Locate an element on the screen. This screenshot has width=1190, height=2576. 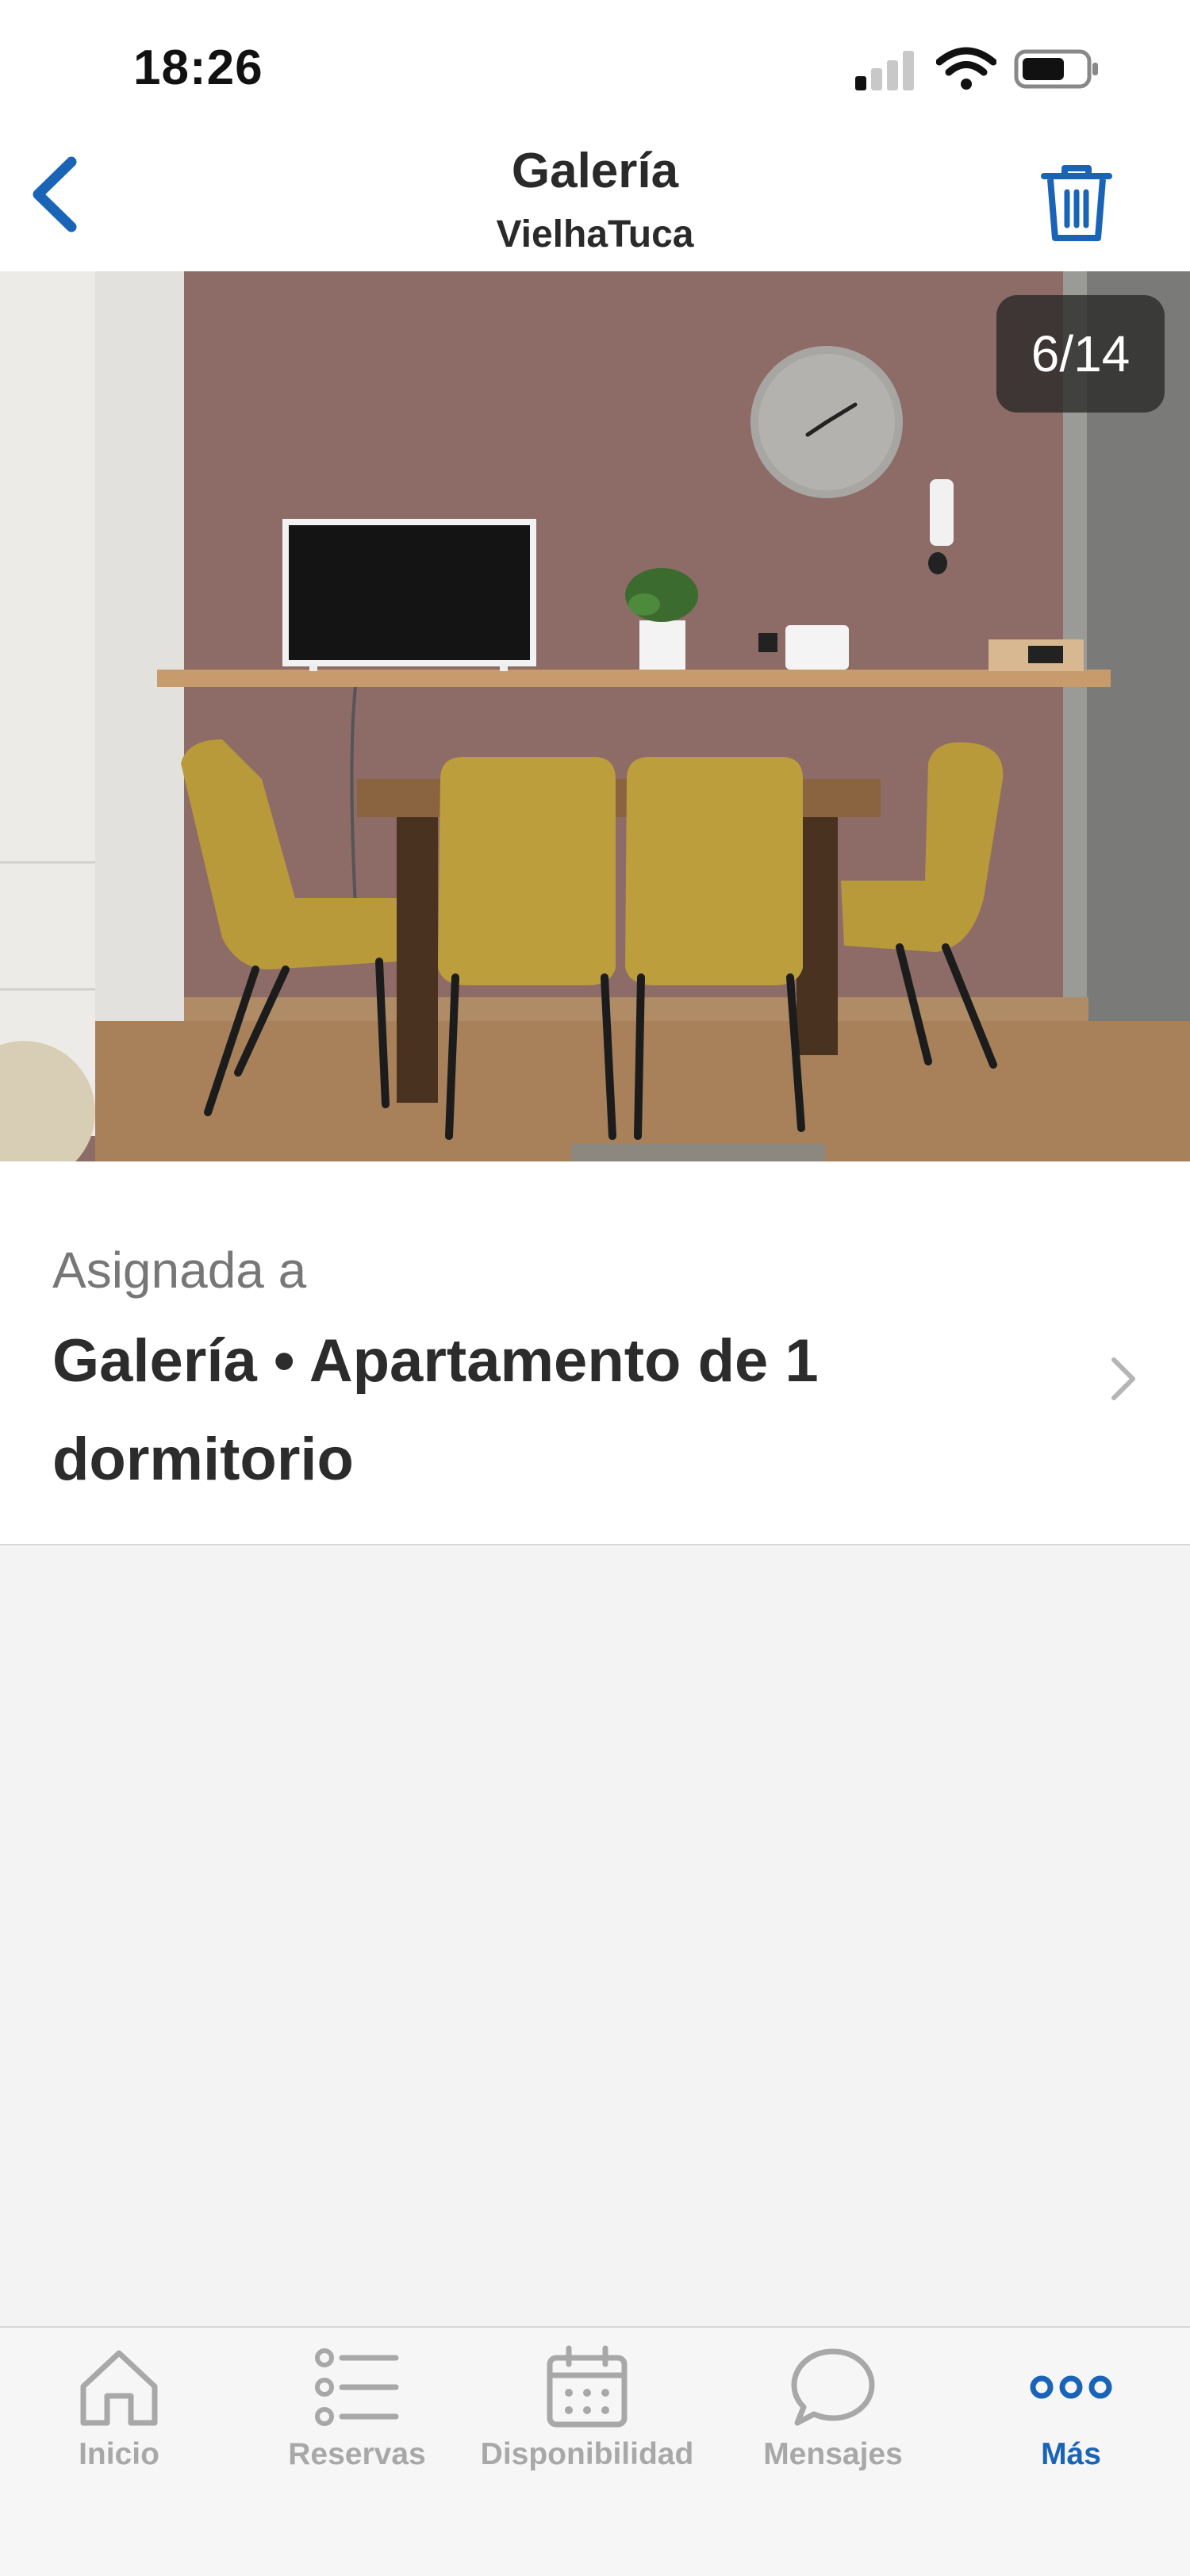
tab-mas: Más is located at coordinates (1071, 2439).